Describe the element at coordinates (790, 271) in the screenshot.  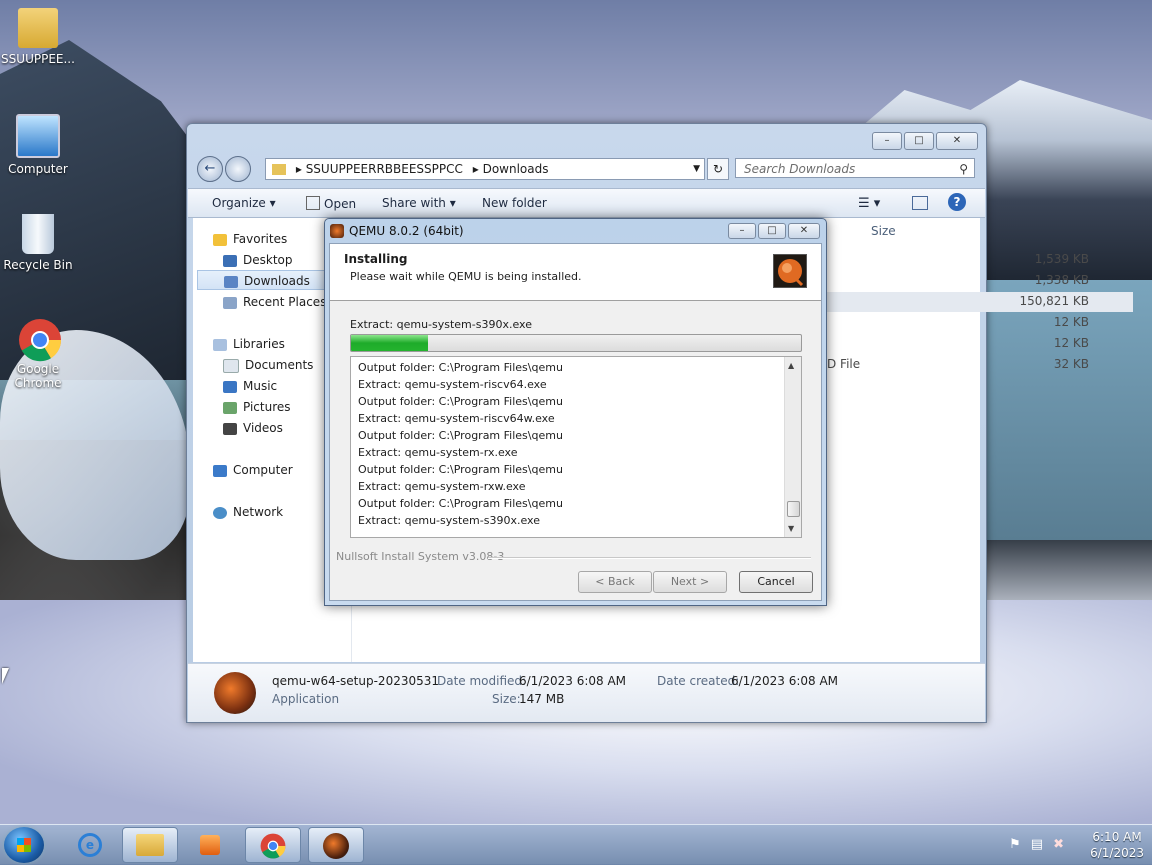
I see `qemu-logo-icon` at that location.